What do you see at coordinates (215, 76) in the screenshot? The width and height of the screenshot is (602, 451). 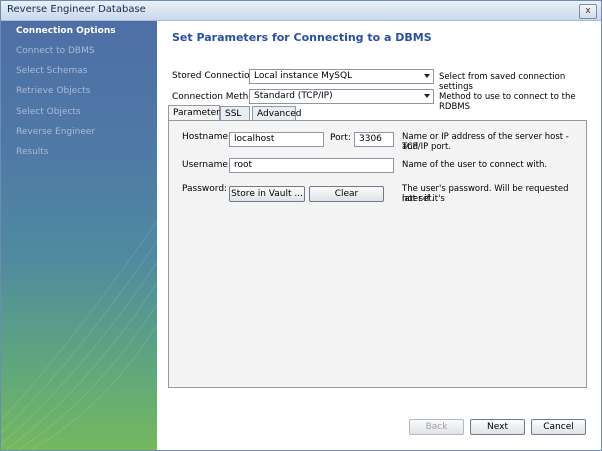 I see `stored-connection-label: Stored Connection:` at bounding box center [215, 76].